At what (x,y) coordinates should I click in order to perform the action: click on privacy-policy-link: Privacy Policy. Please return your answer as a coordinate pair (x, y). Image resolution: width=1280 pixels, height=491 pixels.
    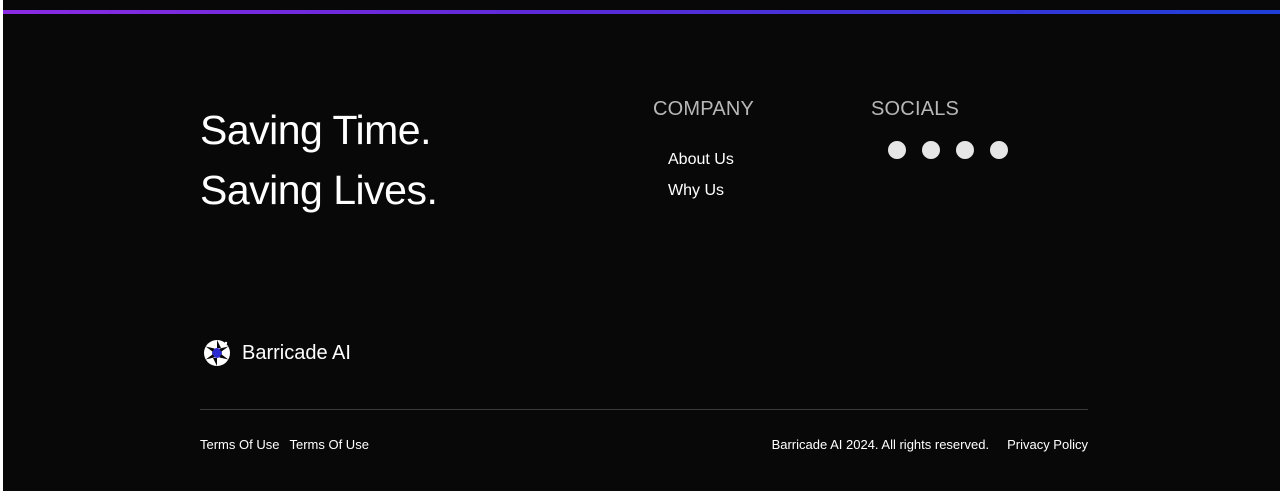
    Looking at the image, I should click on (1047, 444).